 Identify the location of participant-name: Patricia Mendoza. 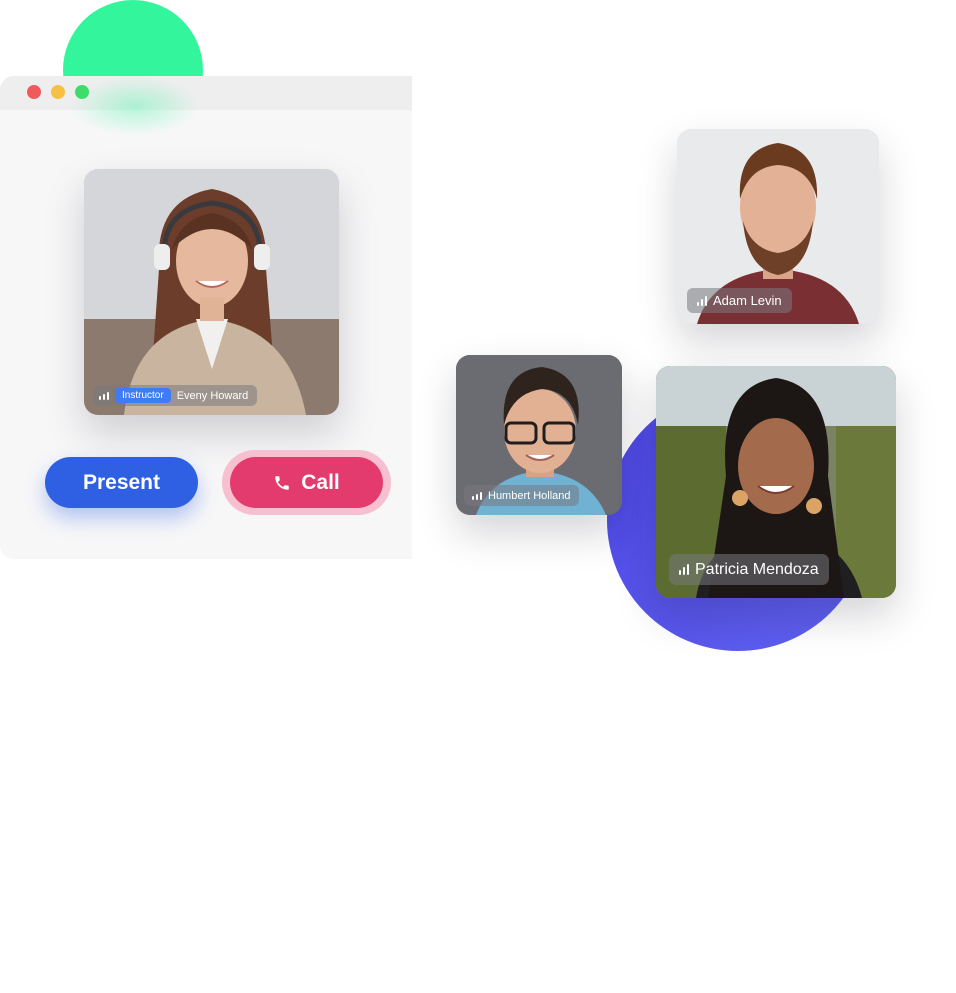
(757, 569).